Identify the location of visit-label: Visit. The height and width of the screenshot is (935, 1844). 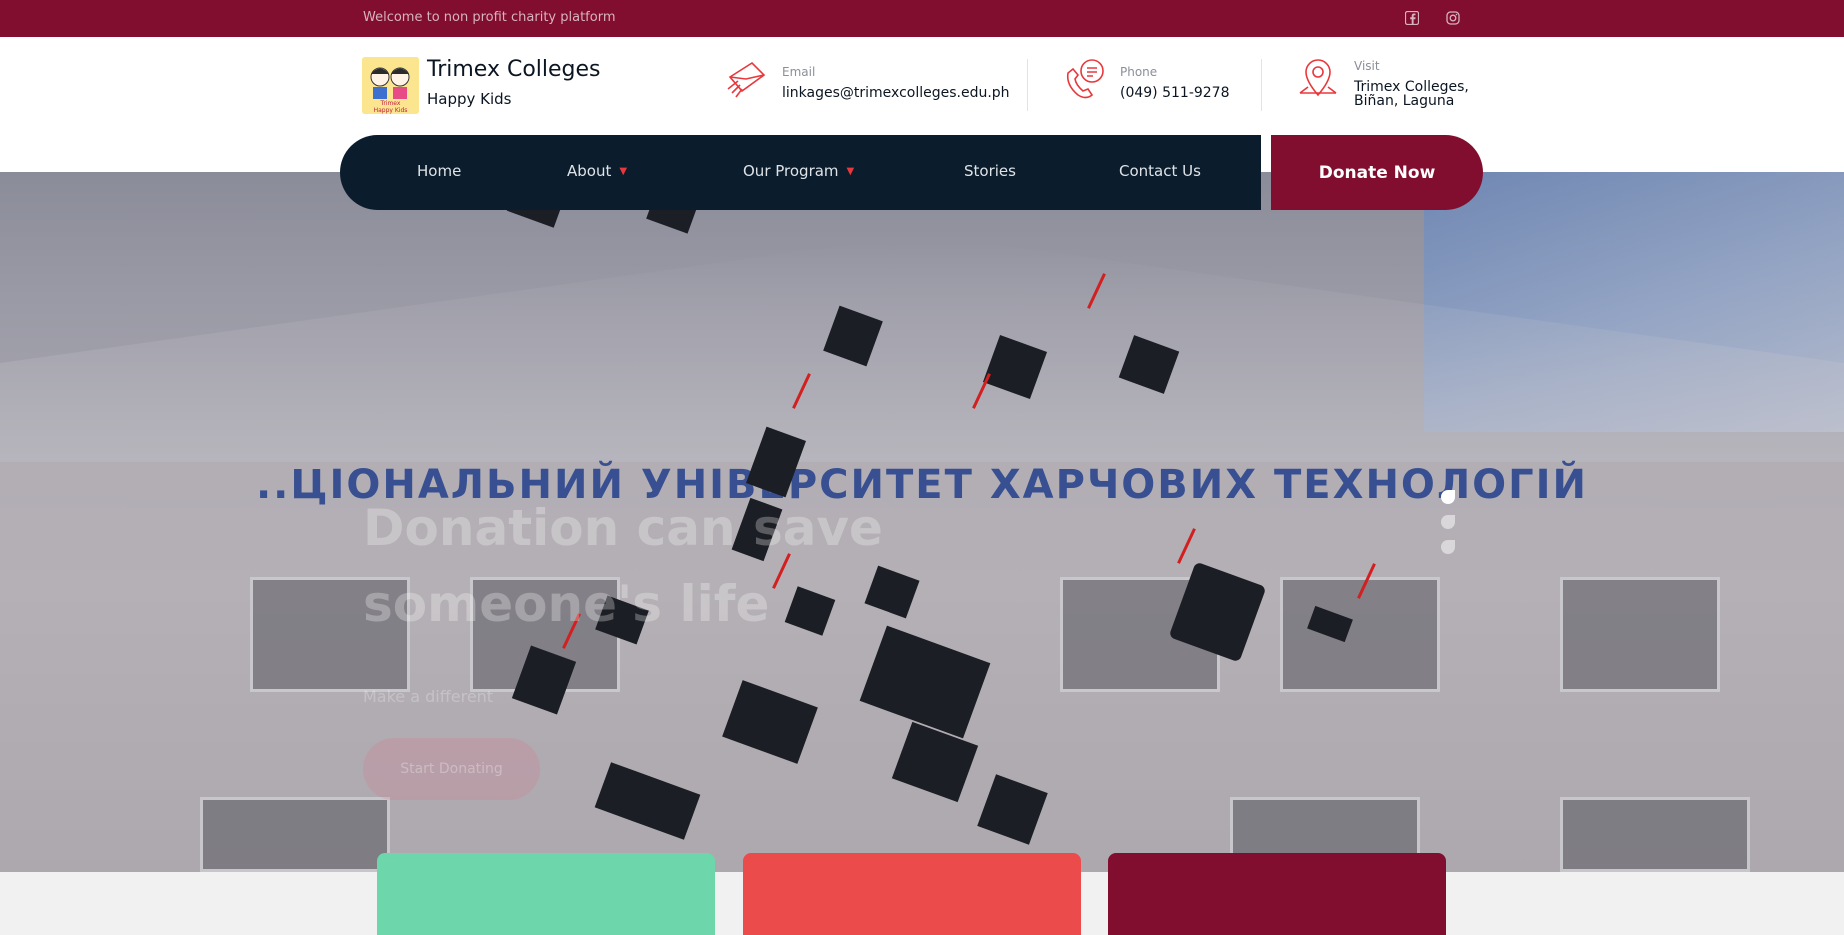
(1367, 66).